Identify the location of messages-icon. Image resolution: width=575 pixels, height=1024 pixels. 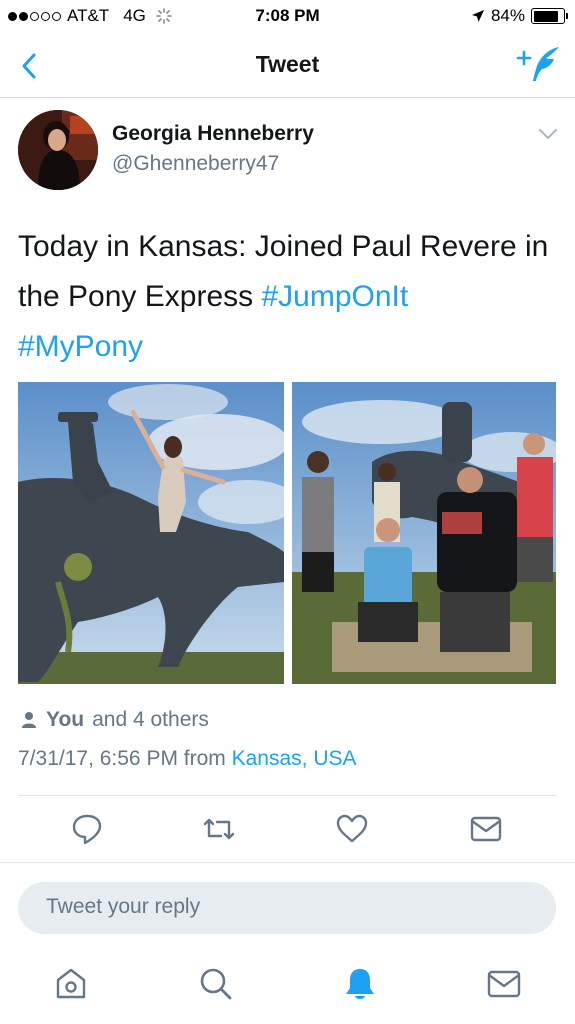
(504, 984).